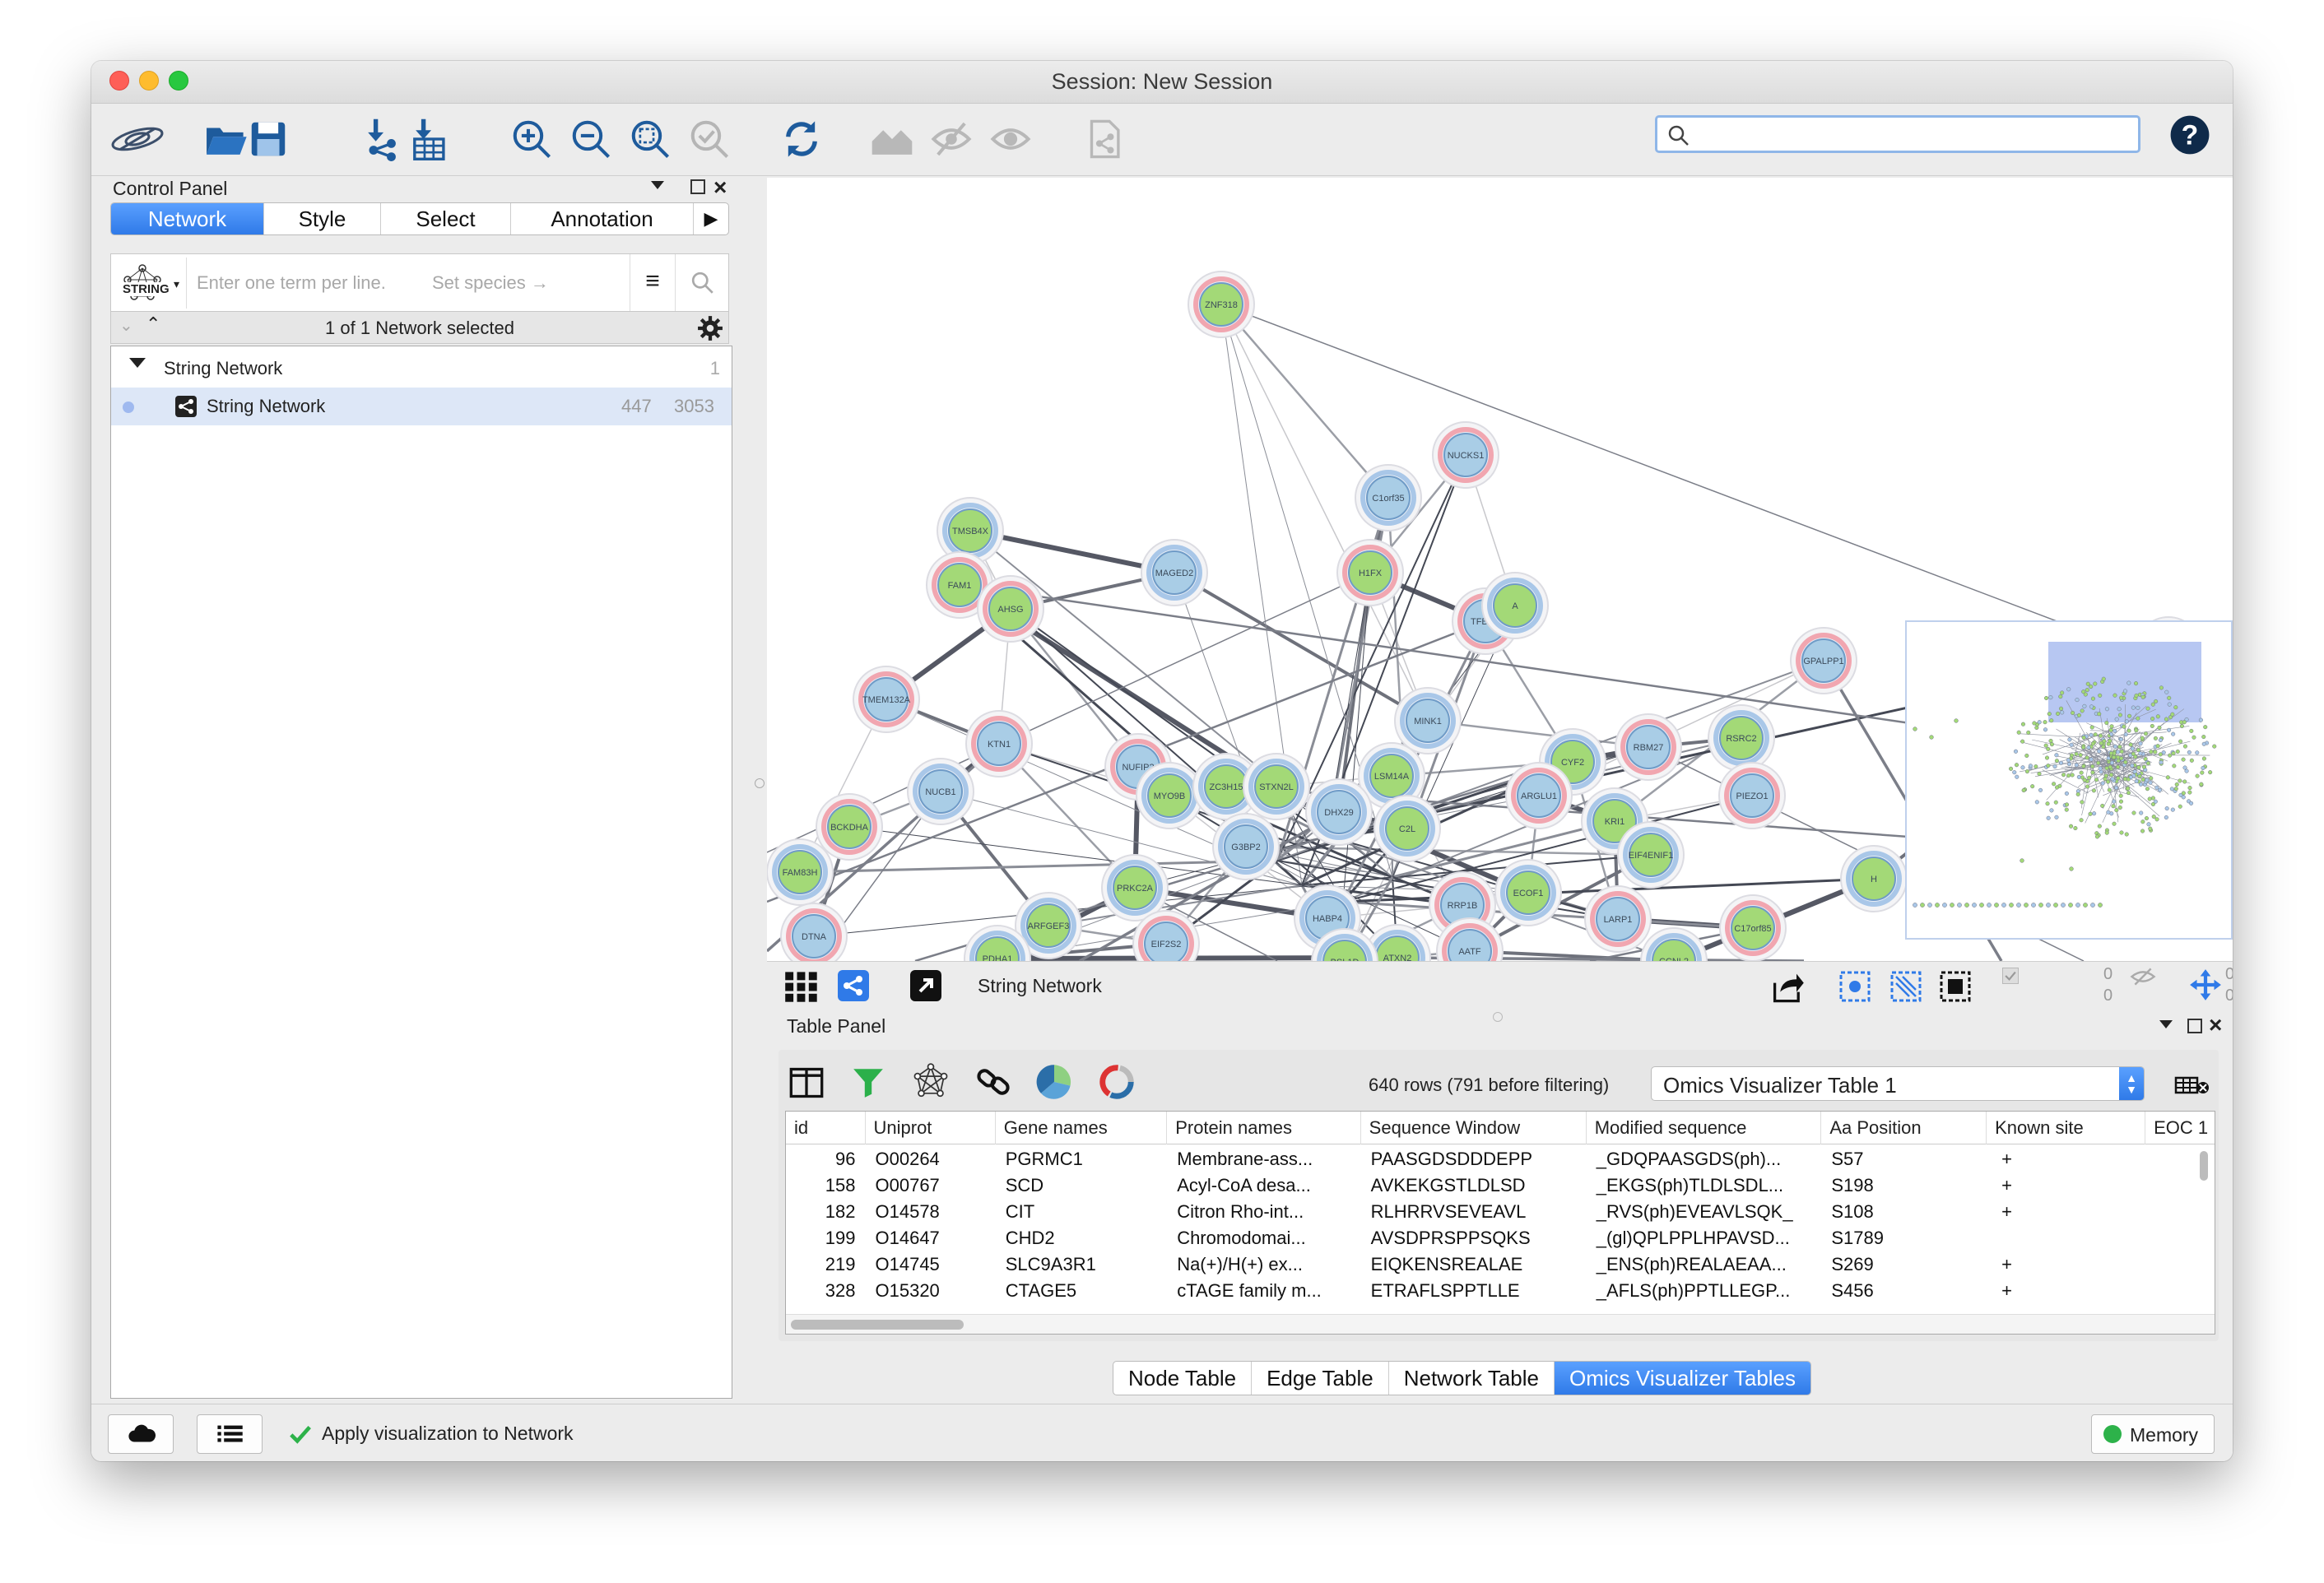 The height and width of the screenshot is (1583, 2324). Describe the element at coordinates (1011, 139) in the screenshot. I see `show-icon` at that location.